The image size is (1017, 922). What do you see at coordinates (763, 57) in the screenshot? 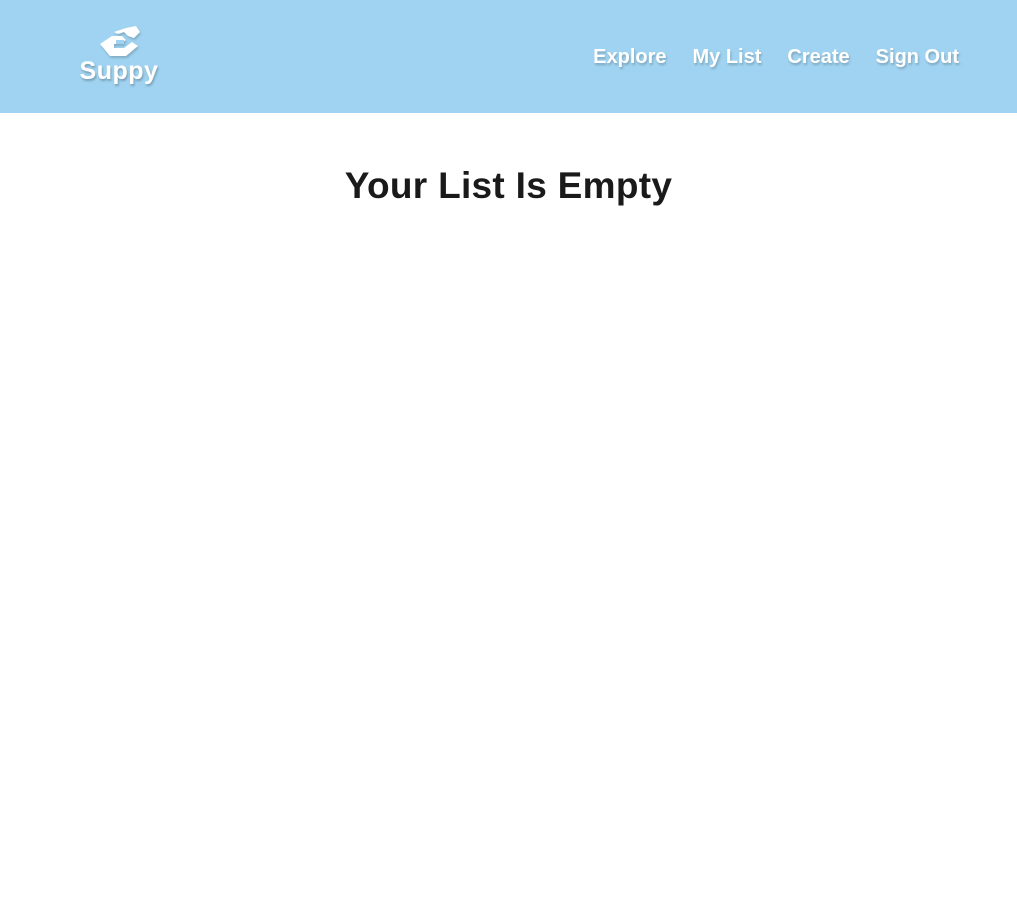
I see `main-nav: Explore My List Create Sign Out` at bounding box center [763, 57].